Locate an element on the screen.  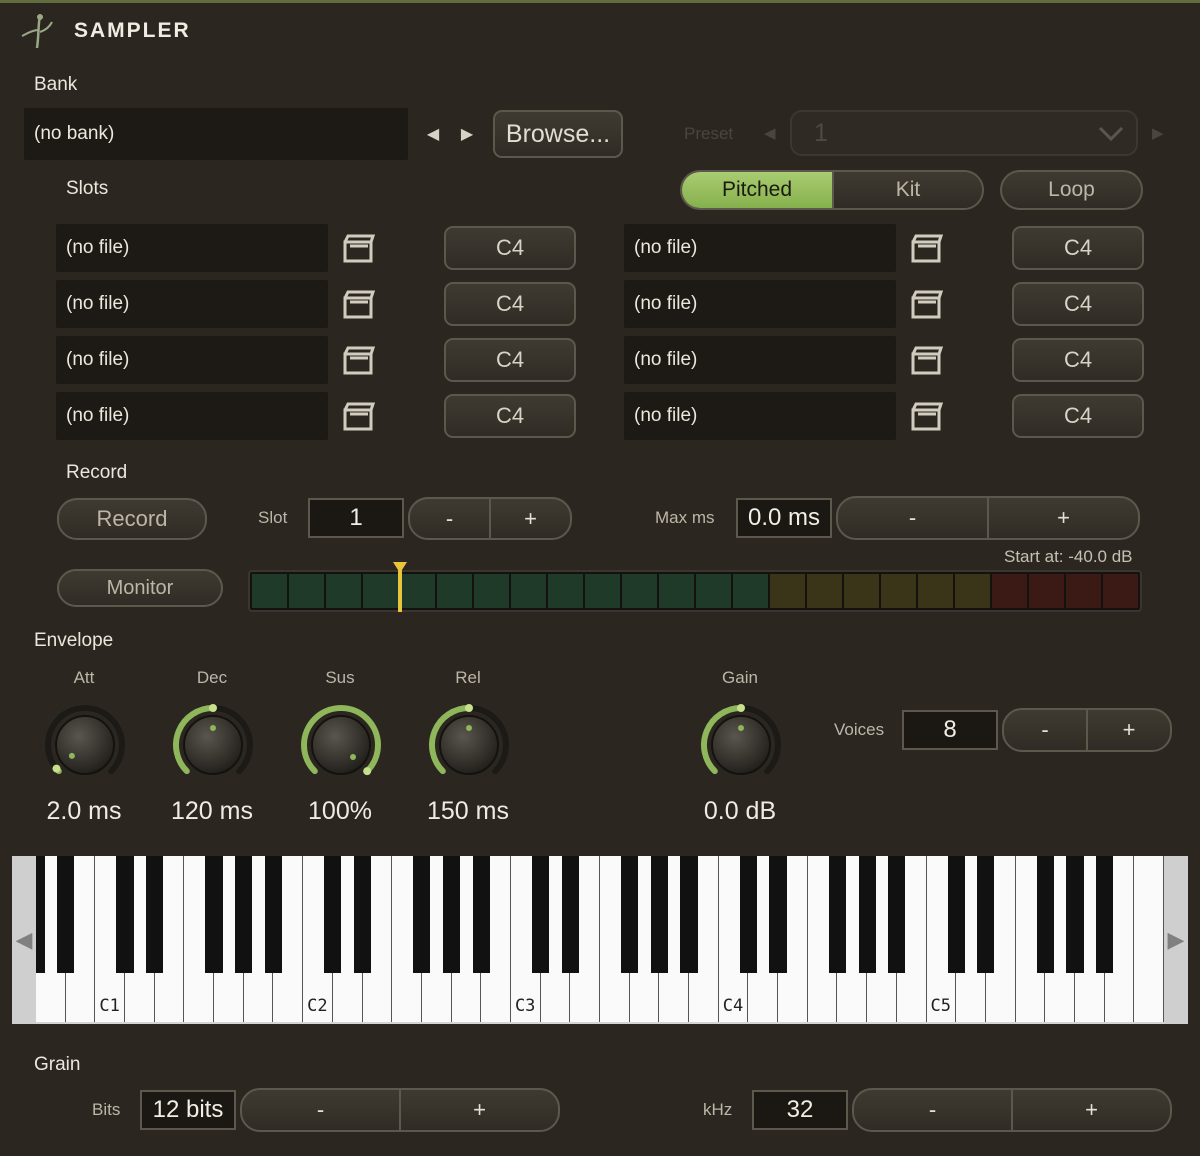
start-at-label: Start at: -40.0 dB is located at coordinates (1068, 556).